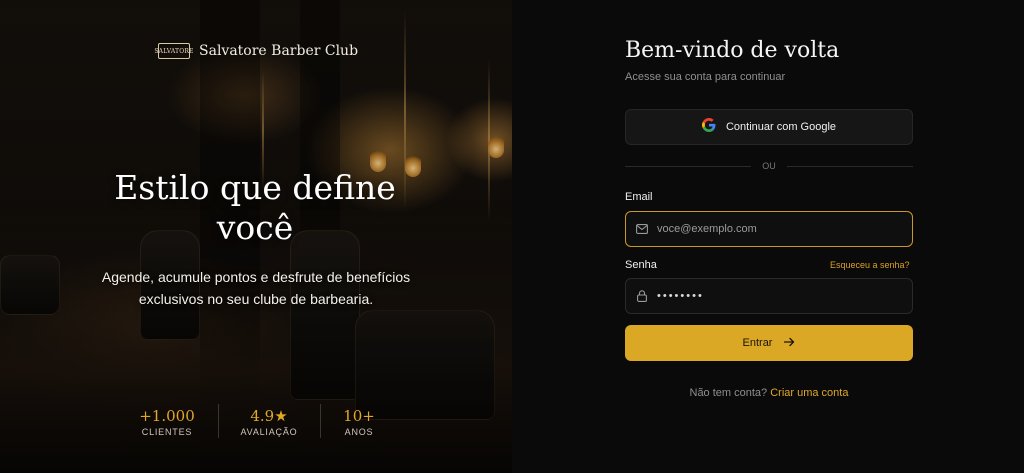  I want to click on create-account-link: Criar uma conta, so click(809, 393).